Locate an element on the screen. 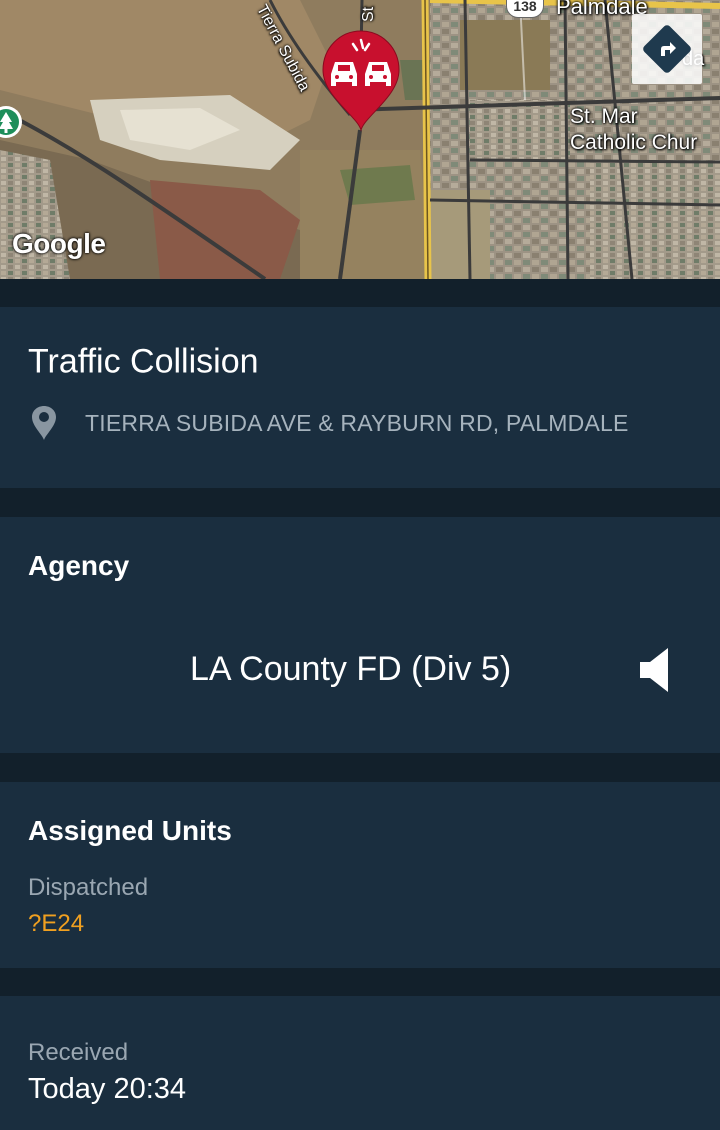 This screenshot has height=1130, width=720. map-label-st-mary-line1: St. Mar is located at coordinates (604, 116).